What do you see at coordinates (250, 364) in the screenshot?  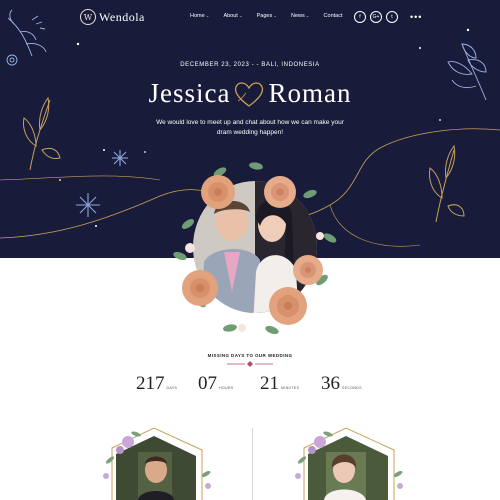 I see `ornament-divider-icon` at bounding box center [250, 364].